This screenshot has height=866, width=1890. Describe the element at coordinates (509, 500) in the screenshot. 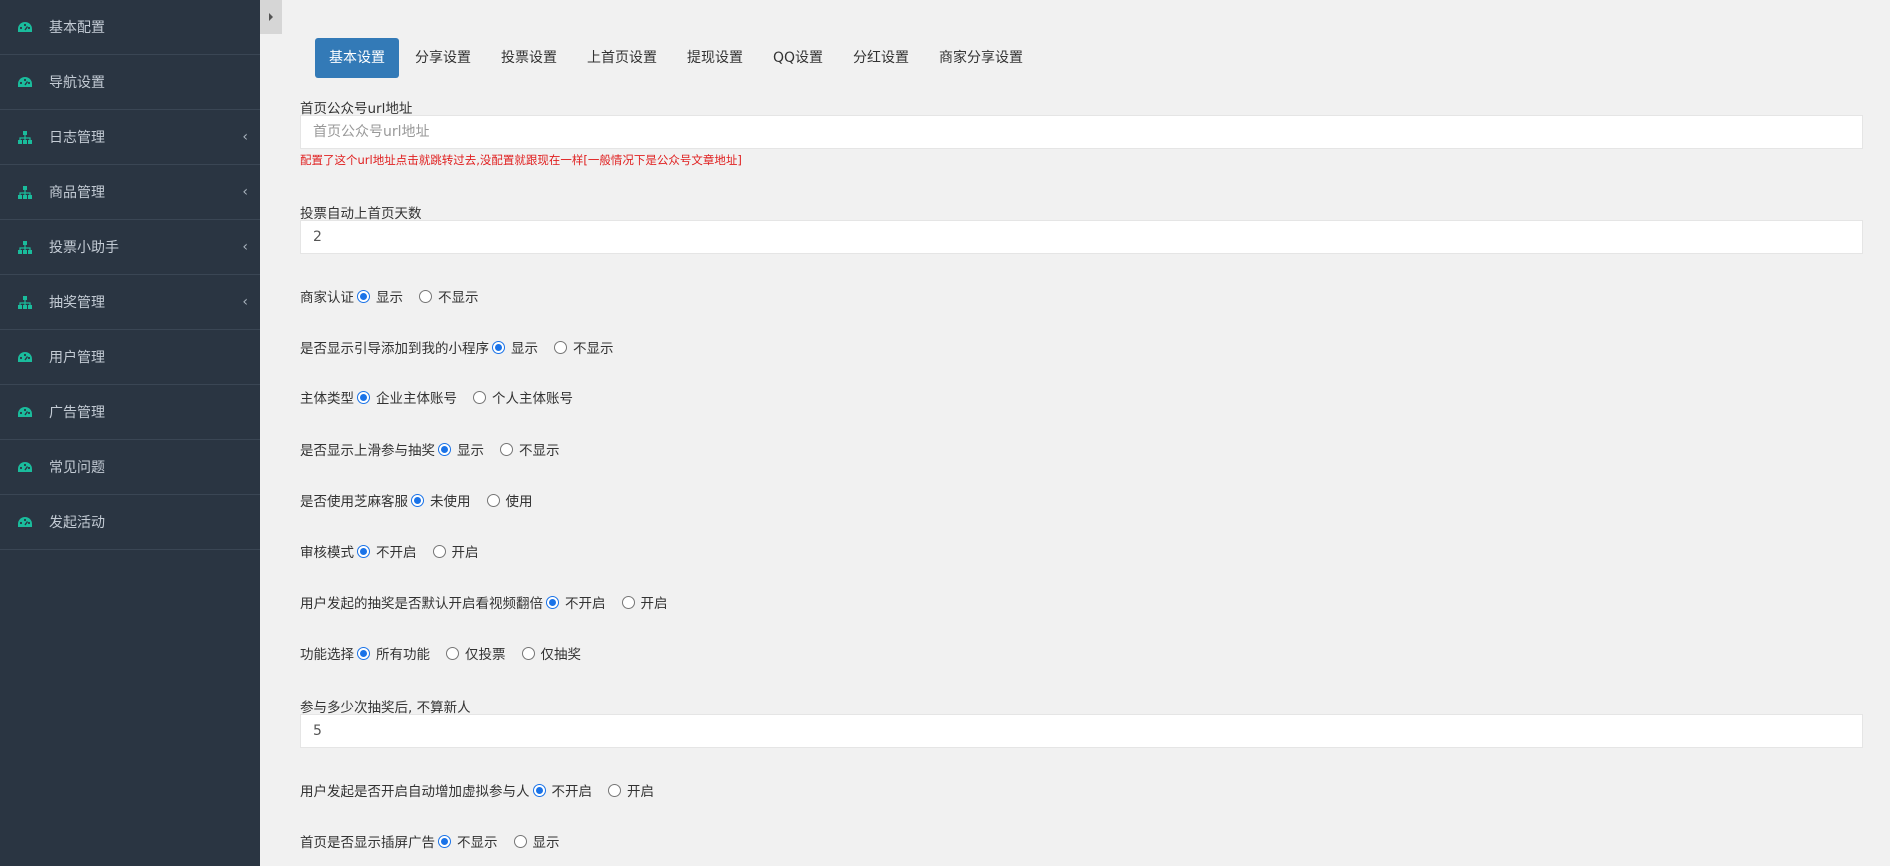

I see `radio-option: 使用` at that location.